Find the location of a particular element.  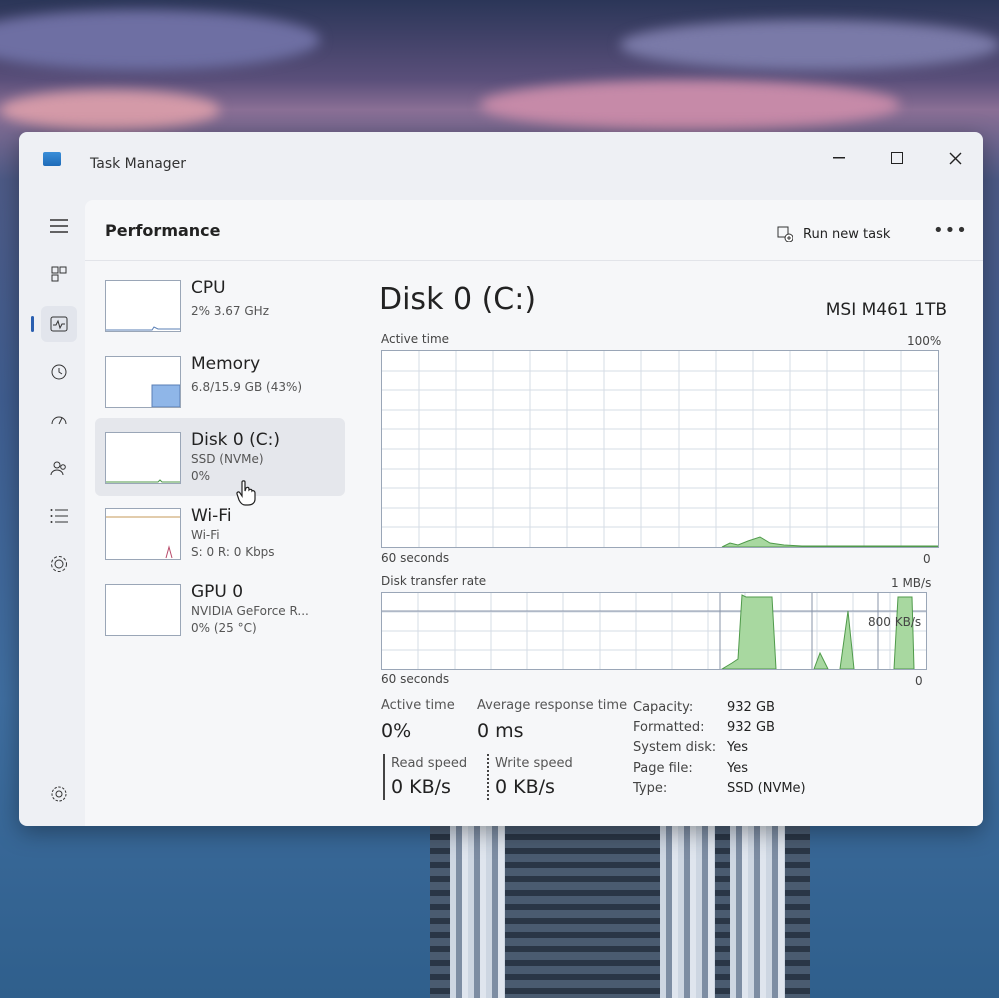

run-new-task-button: Run new task is located at coordinates (833, 234).